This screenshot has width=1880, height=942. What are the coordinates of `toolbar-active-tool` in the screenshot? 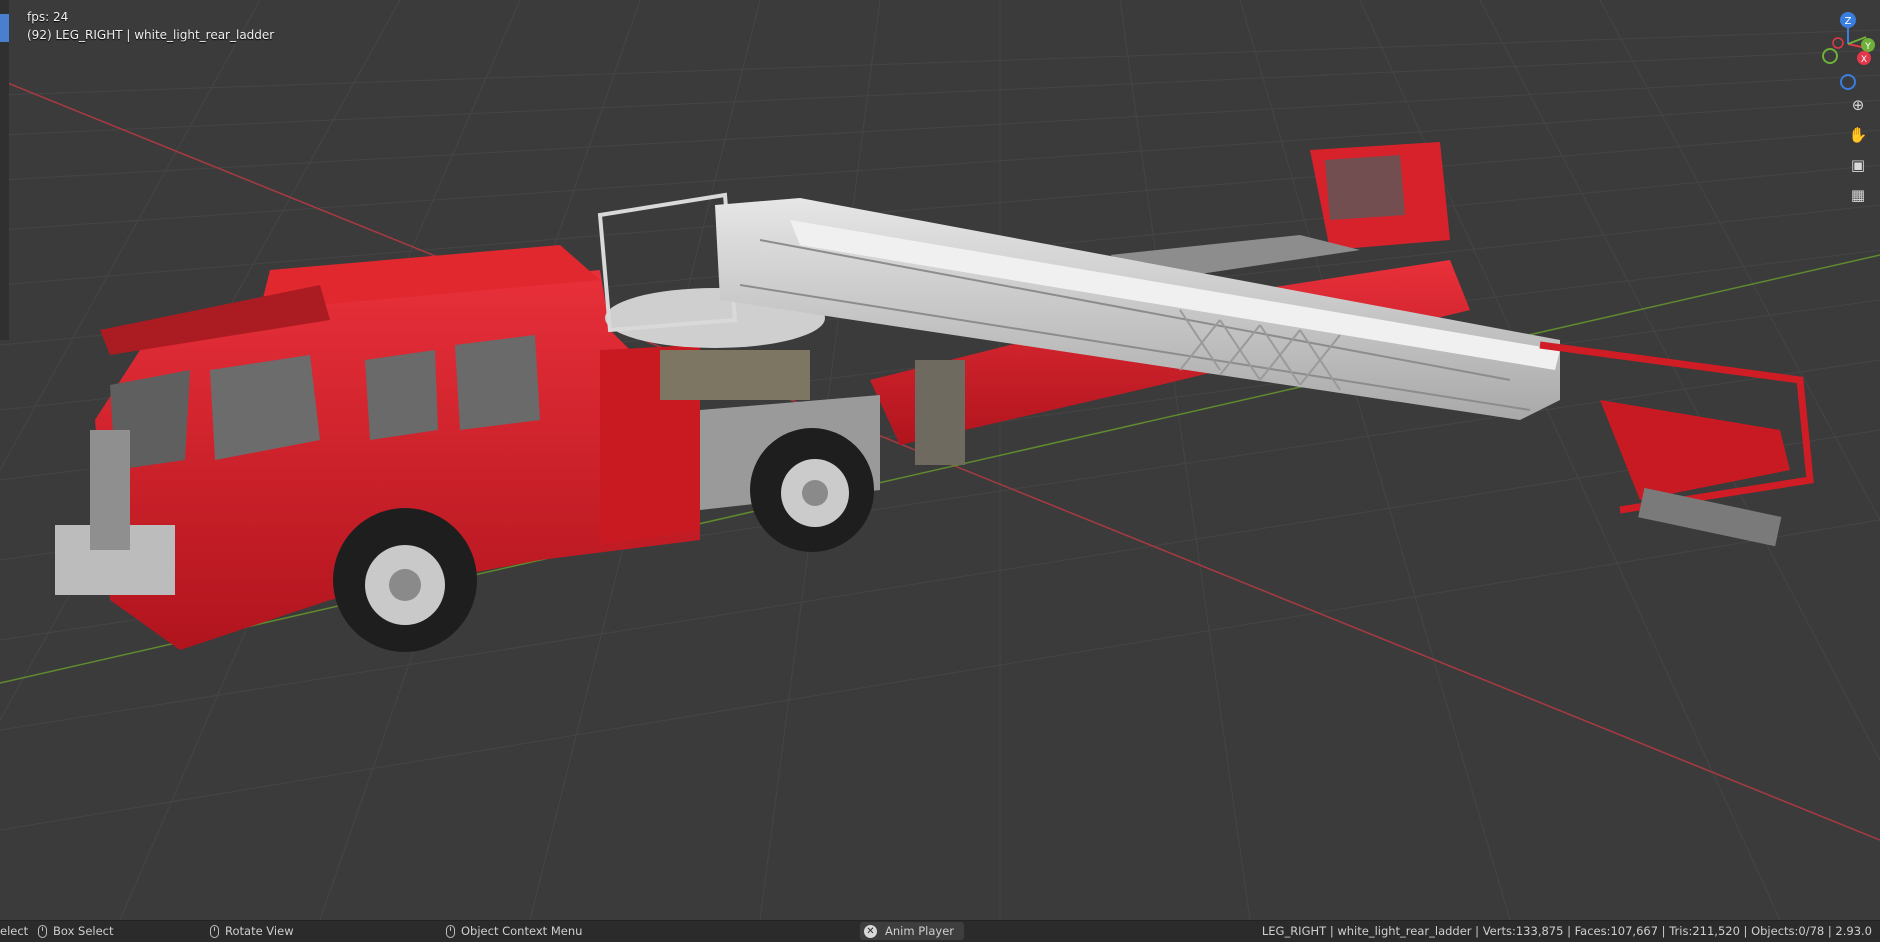 It's located at (4, 28).